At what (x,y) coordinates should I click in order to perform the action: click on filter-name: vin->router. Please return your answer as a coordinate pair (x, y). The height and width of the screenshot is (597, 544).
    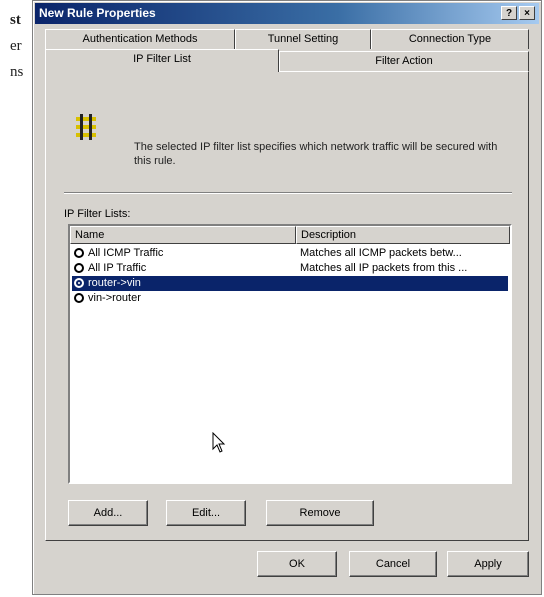
    Looking at the image, I should click on (114, 298).